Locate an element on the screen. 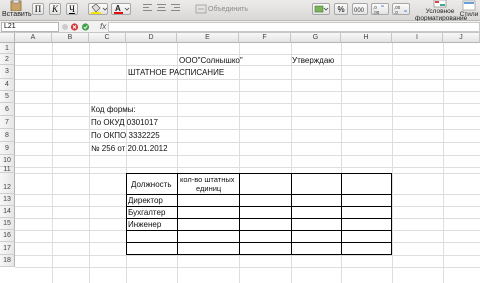 The image size is (480, 283). number-format-button is located at coordinates (321, 9).